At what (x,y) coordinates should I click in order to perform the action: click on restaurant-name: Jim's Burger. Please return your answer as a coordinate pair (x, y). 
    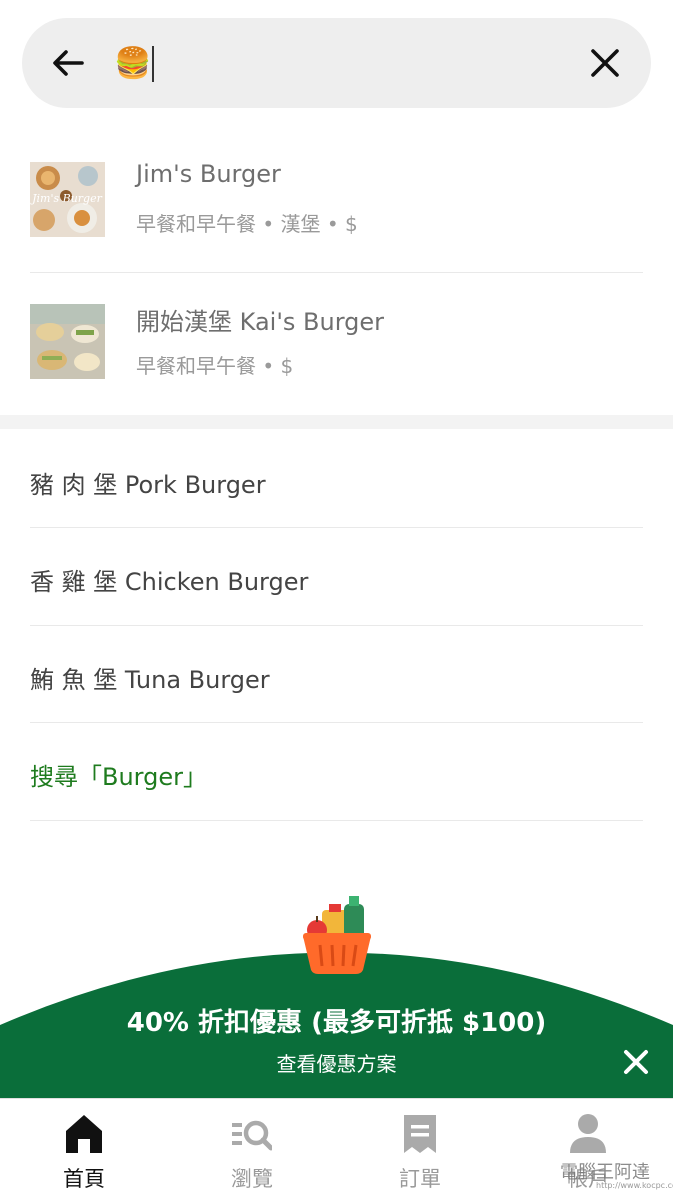
    Looking at the image, I should click on (208, 174).